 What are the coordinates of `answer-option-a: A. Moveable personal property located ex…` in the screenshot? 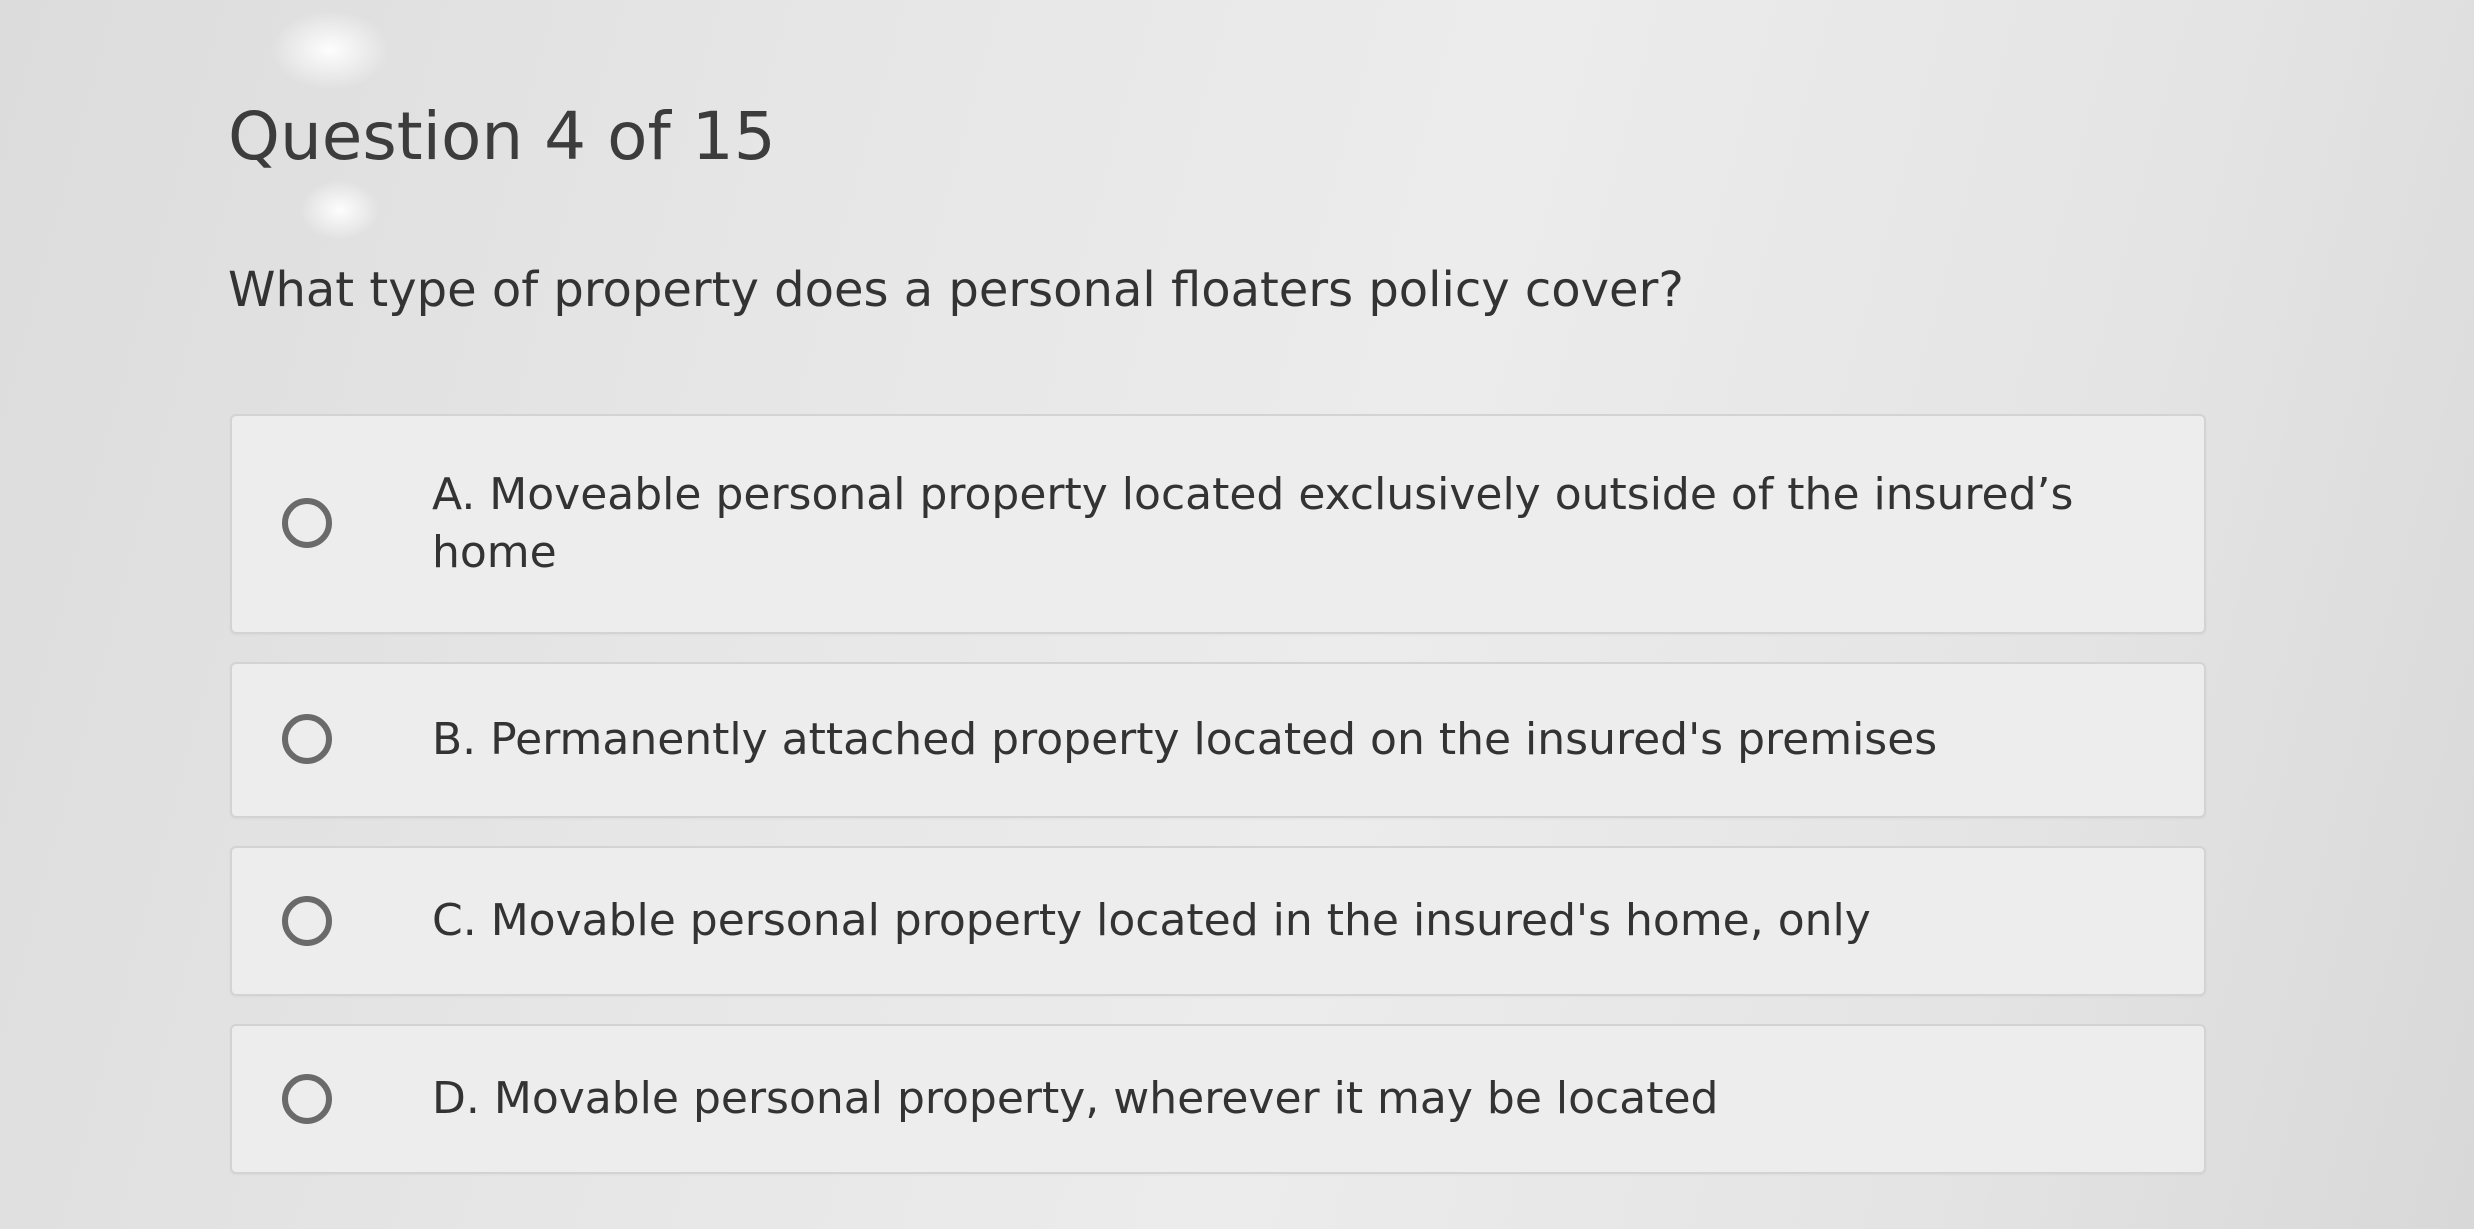 It's located at (1218, 524).